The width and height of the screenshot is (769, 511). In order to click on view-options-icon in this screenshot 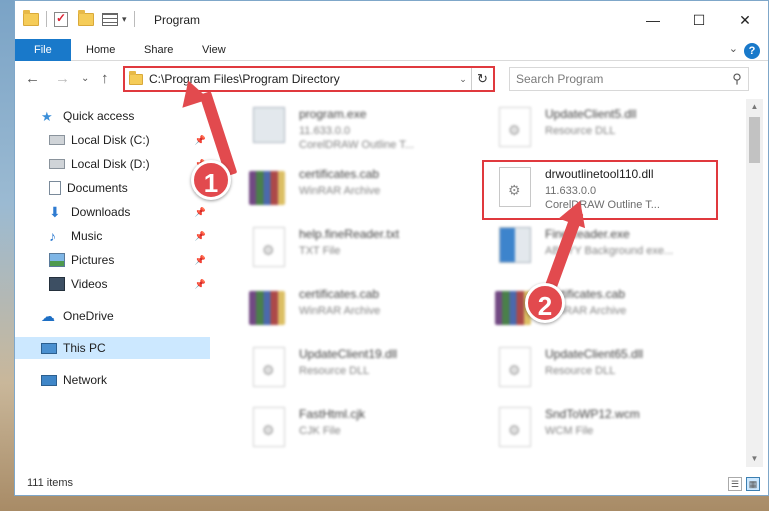, I will do `click(110, 19)`.